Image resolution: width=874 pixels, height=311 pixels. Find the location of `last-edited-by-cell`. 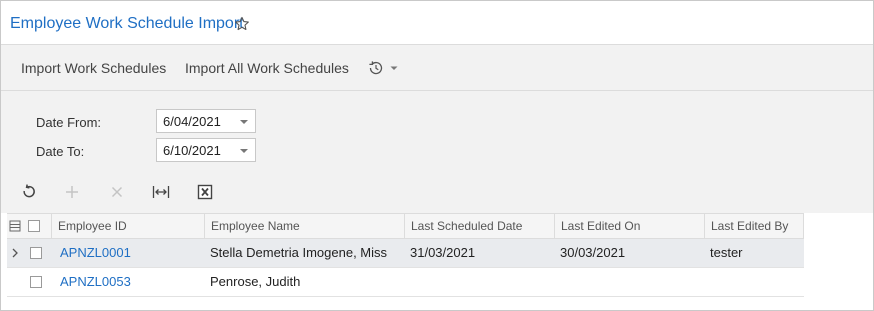

last-edited-by-cell is located at coordinates (707, 282).